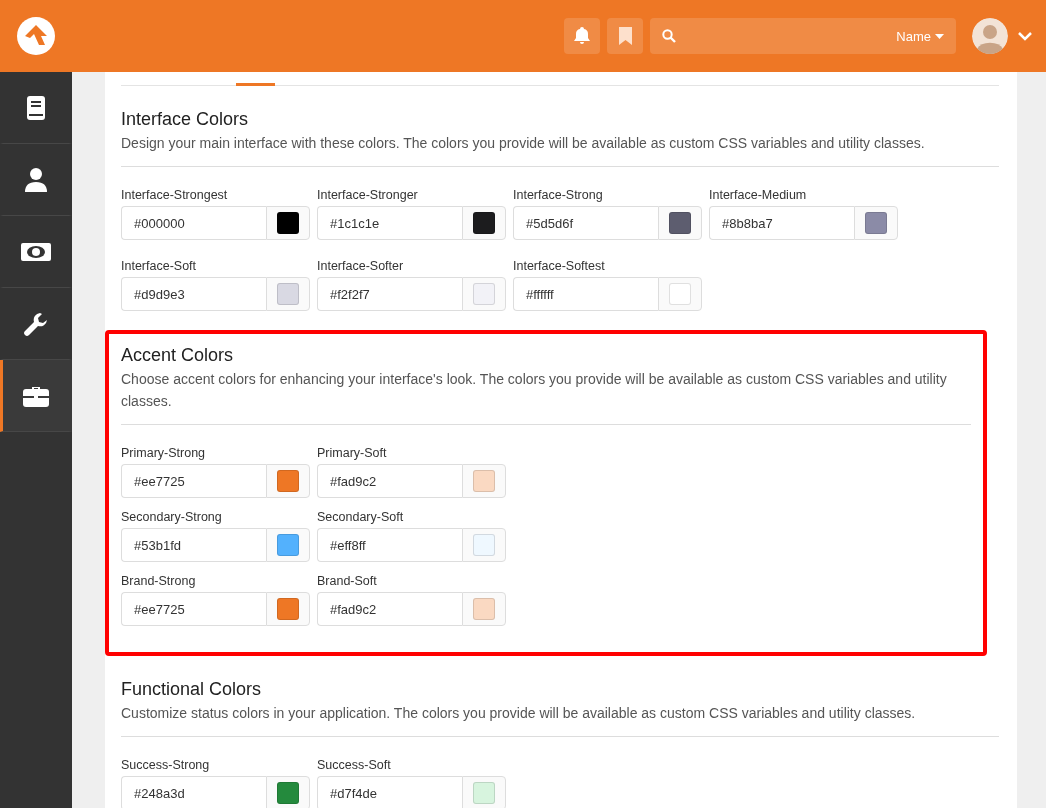 The image size is (1046, 808). What do you see at coordinates (193, 294) in the screenshot?
I see `color-value-field: #d9d9e3` at bounding box center [193, 294].